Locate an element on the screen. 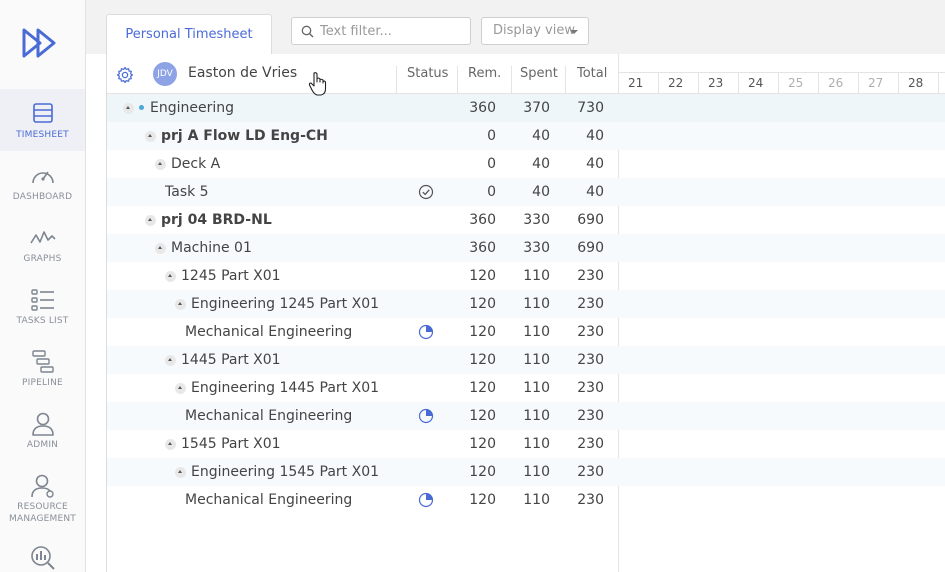 The height and width of the screenshot is (572, 945). row-name: prj 04 BRD-NL is located at coordinates (216, 220).